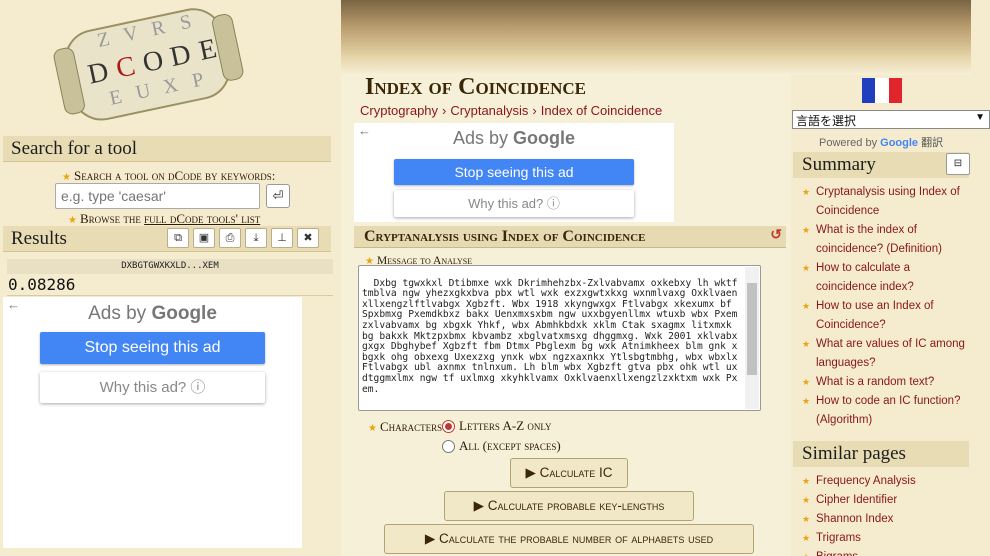 The width and height of the screenshot is (990, 556). I want to click on enter-icon: ⏎, so click(278, 195).